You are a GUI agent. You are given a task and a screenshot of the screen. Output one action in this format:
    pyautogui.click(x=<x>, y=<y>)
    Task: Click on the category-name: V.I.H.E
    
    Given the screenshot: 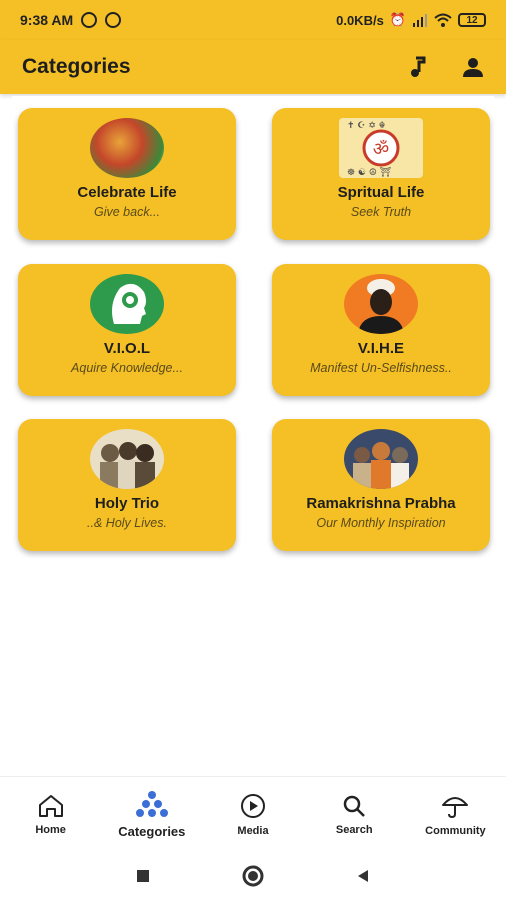 What is the action you would take?
    pyautogui.click(x=381, y=348)
    